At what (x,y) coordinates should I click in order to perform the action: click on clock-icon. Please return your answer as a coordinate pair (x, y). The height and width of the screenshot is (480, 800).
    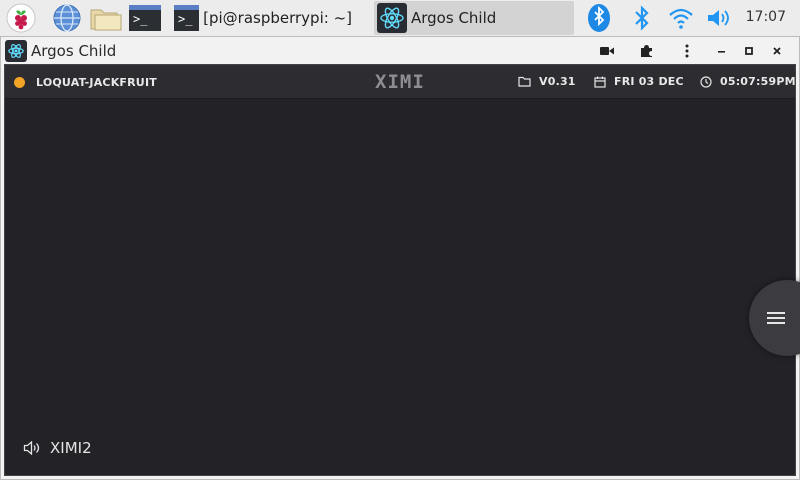
    Looking at the image, I should click on (706, 81).